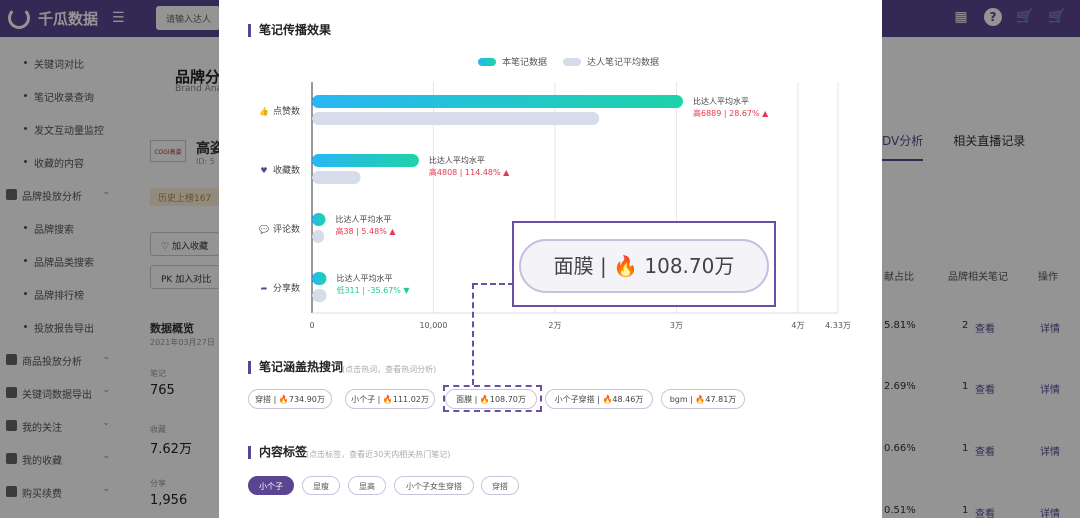 This screenshot has width=1080, height=518. I want to click on section-title-keywords: 笔记涵盖热搜词, so click(295, 367).